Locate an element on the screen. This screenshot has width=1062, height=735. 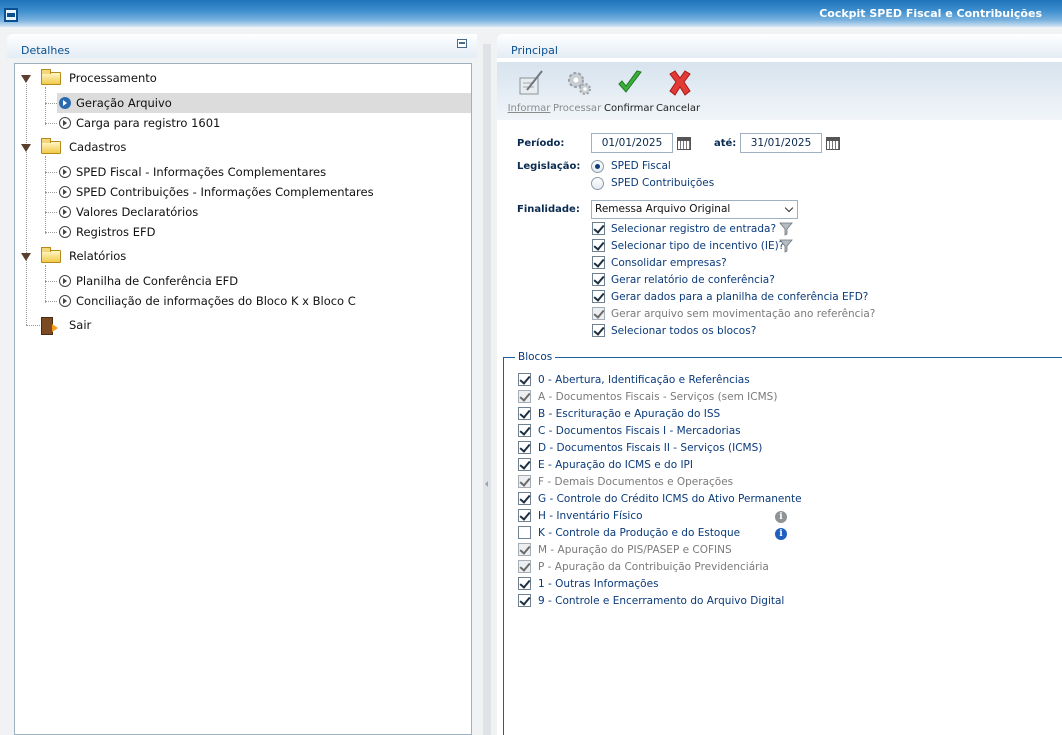
minimize-icon is located at coordinates (462, 43).